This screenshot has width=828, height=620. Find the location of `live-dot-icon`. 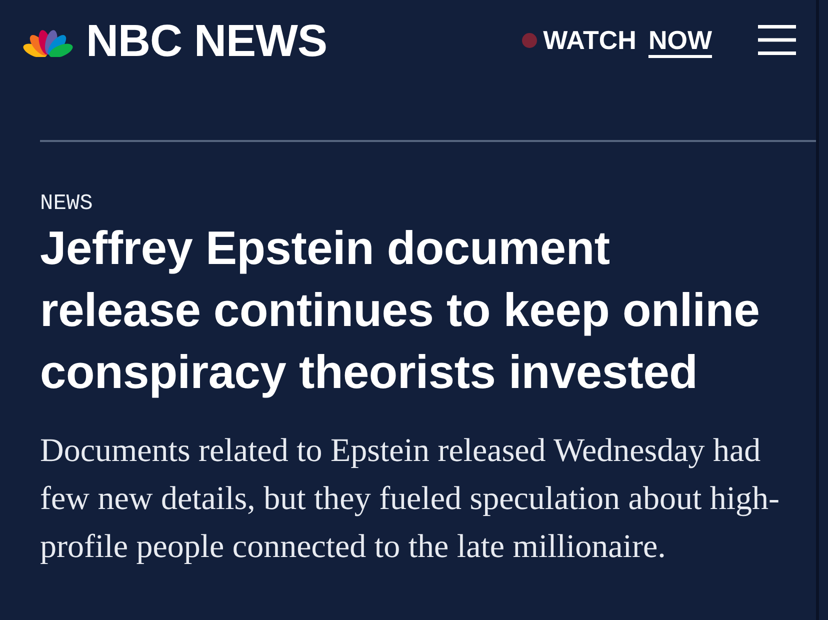

live-dot-icon is located at coordinates (530, 40).